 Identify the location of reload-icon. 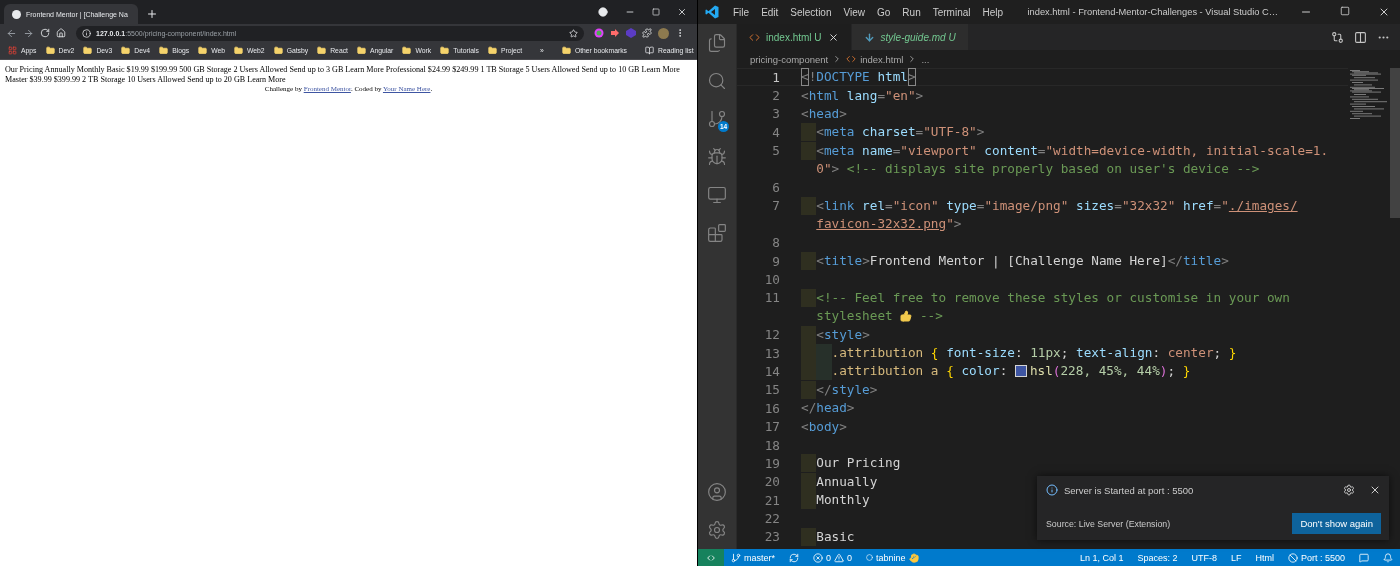
(45, 33).